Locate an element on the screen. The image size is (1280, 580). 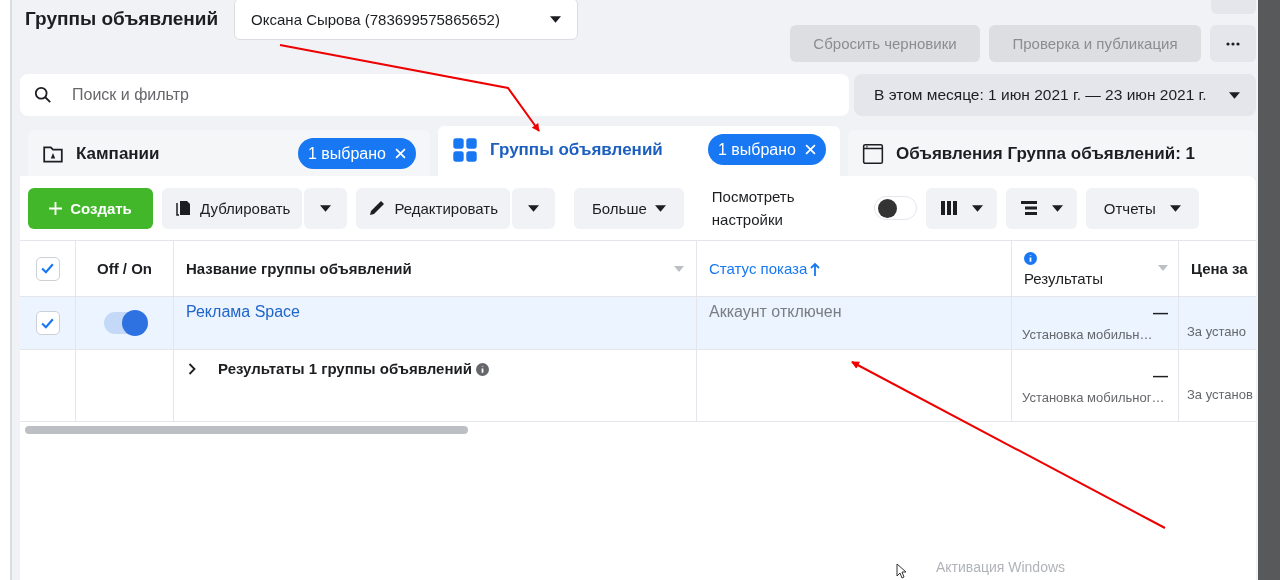
horizontal-scrollbar is located at coordinates (246, 430).